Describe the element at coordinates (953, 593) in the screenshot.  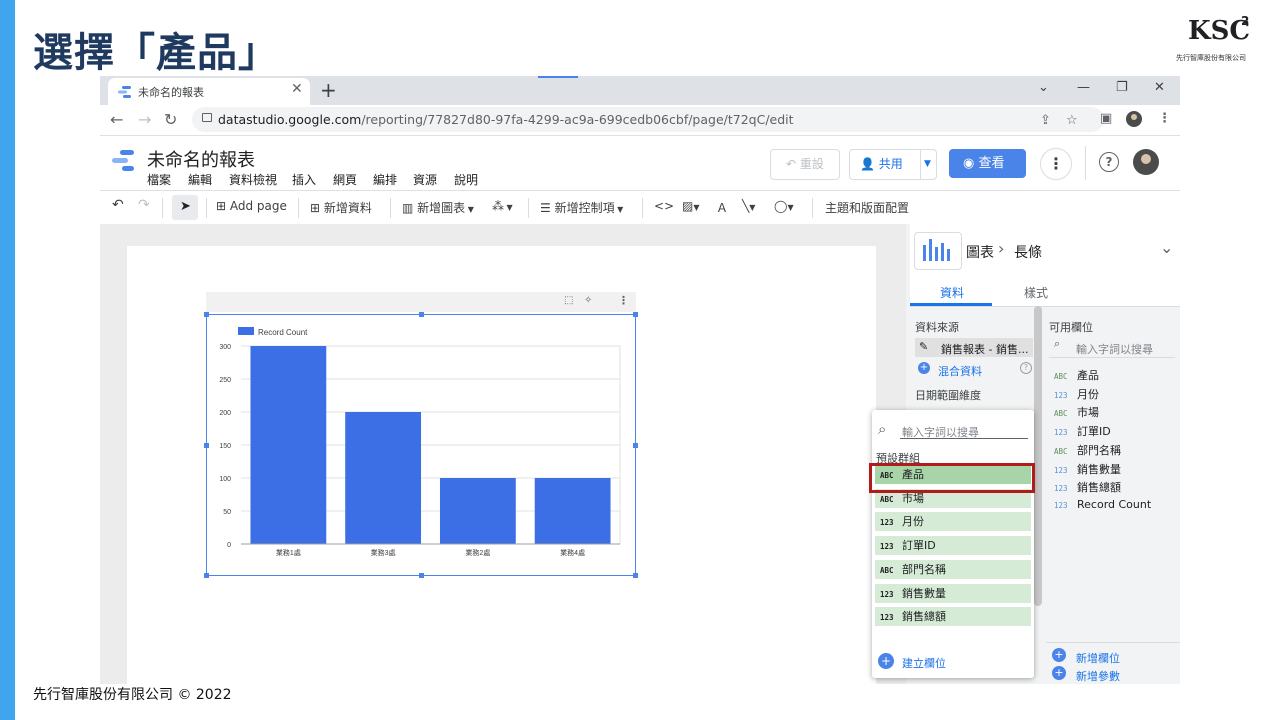
I see `dropdown-field-item: 123 銷售數量` at that location.